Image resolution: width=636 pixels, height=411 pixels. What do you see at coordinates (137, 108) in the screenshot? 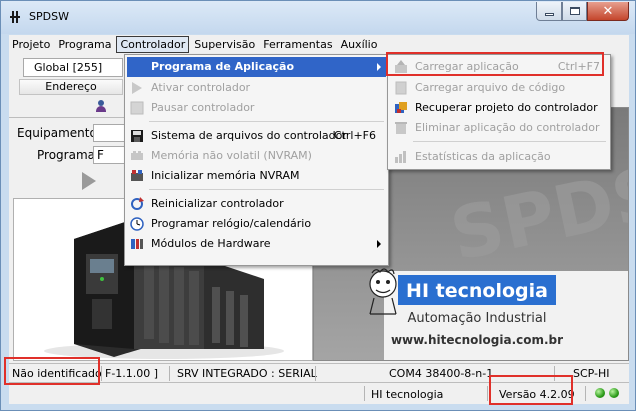
I see `pause-icon` at bounding box center [137, 108].